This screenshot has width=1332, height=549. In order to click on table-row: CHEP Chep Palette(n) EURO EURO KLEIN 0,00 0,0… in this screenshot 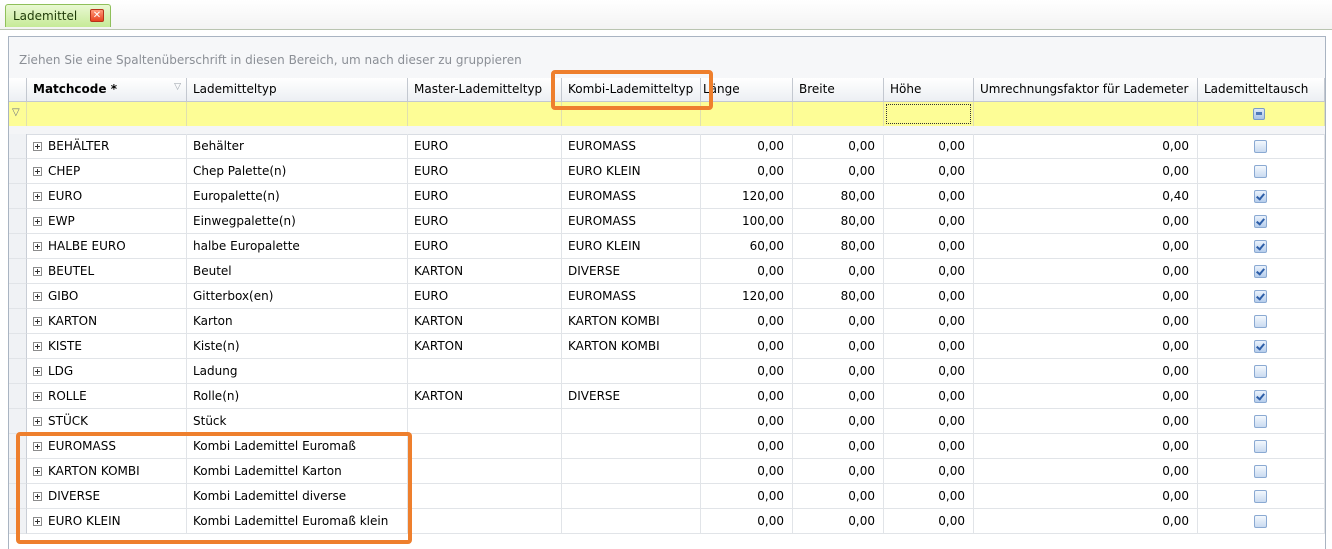, I will do `click(667, 171)`.